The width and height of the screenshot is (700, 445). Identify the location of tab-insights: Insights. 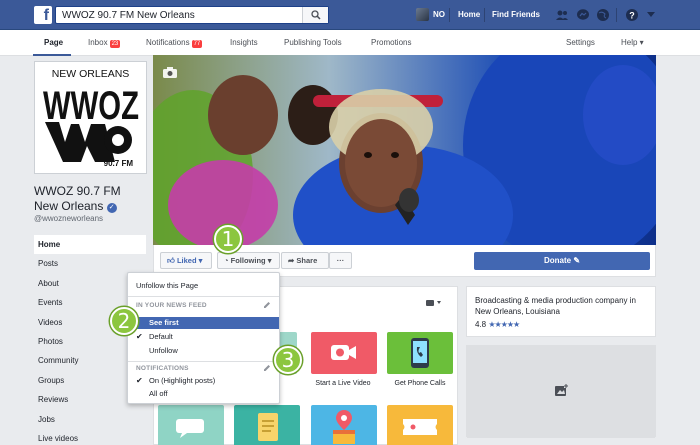
(244, 42).